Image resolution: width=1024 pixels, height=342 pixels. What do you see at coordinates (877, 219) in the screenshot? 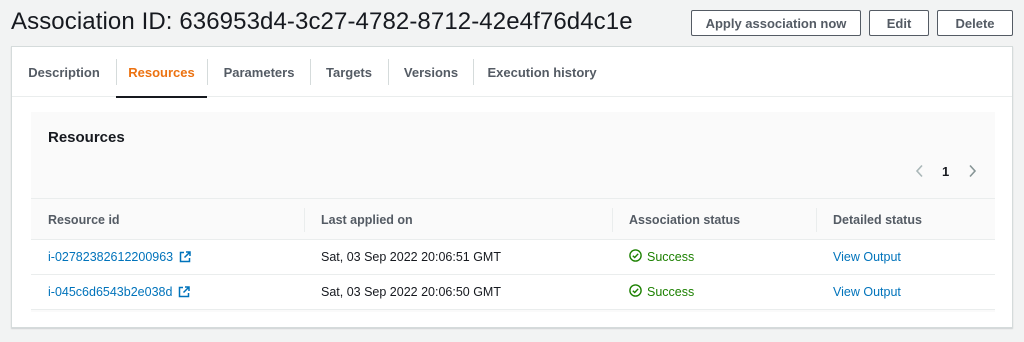
I see `column-header-detailed-status: Detailed status` at bounding box center [877, 219].